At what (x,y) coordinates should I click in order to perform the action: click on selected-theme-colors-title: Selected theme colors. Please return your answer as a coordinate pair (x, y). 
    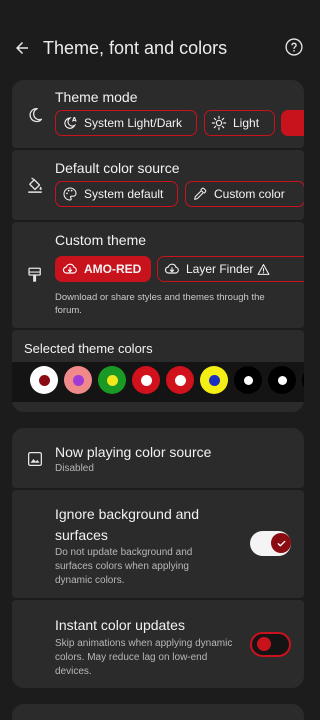
    Looking at the image, I should click on (88, 348).